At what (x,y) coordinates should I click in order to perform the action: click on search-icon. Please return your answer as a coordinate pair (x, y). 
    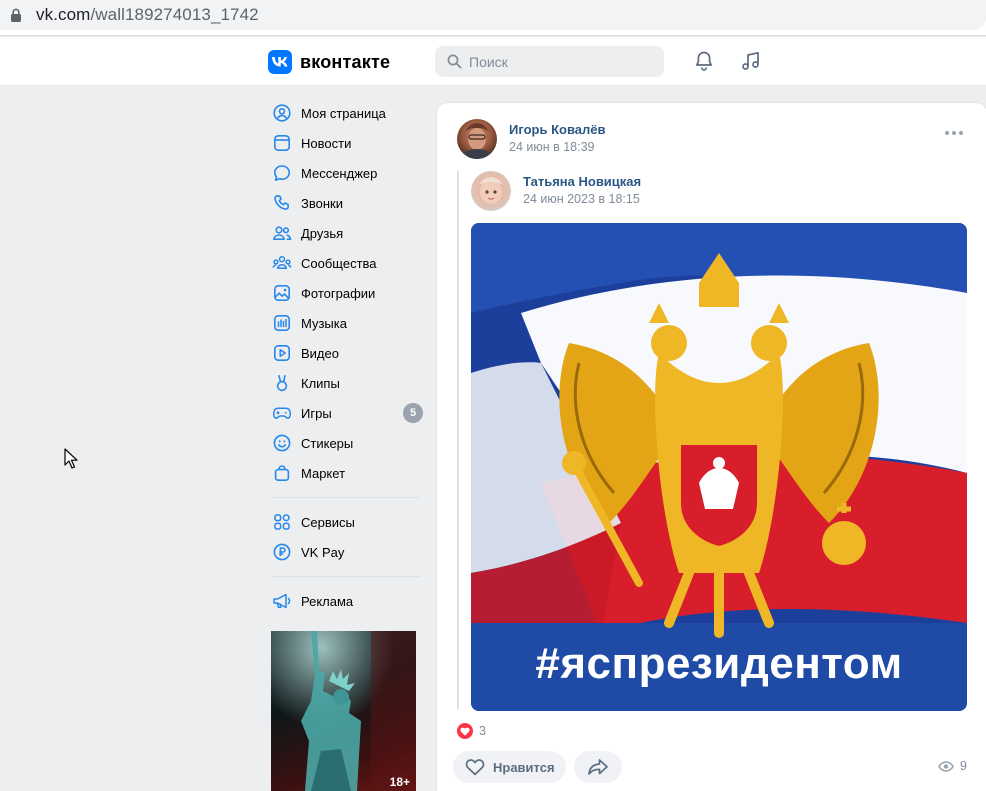
    Looking at the image, I should click on (454, 61).